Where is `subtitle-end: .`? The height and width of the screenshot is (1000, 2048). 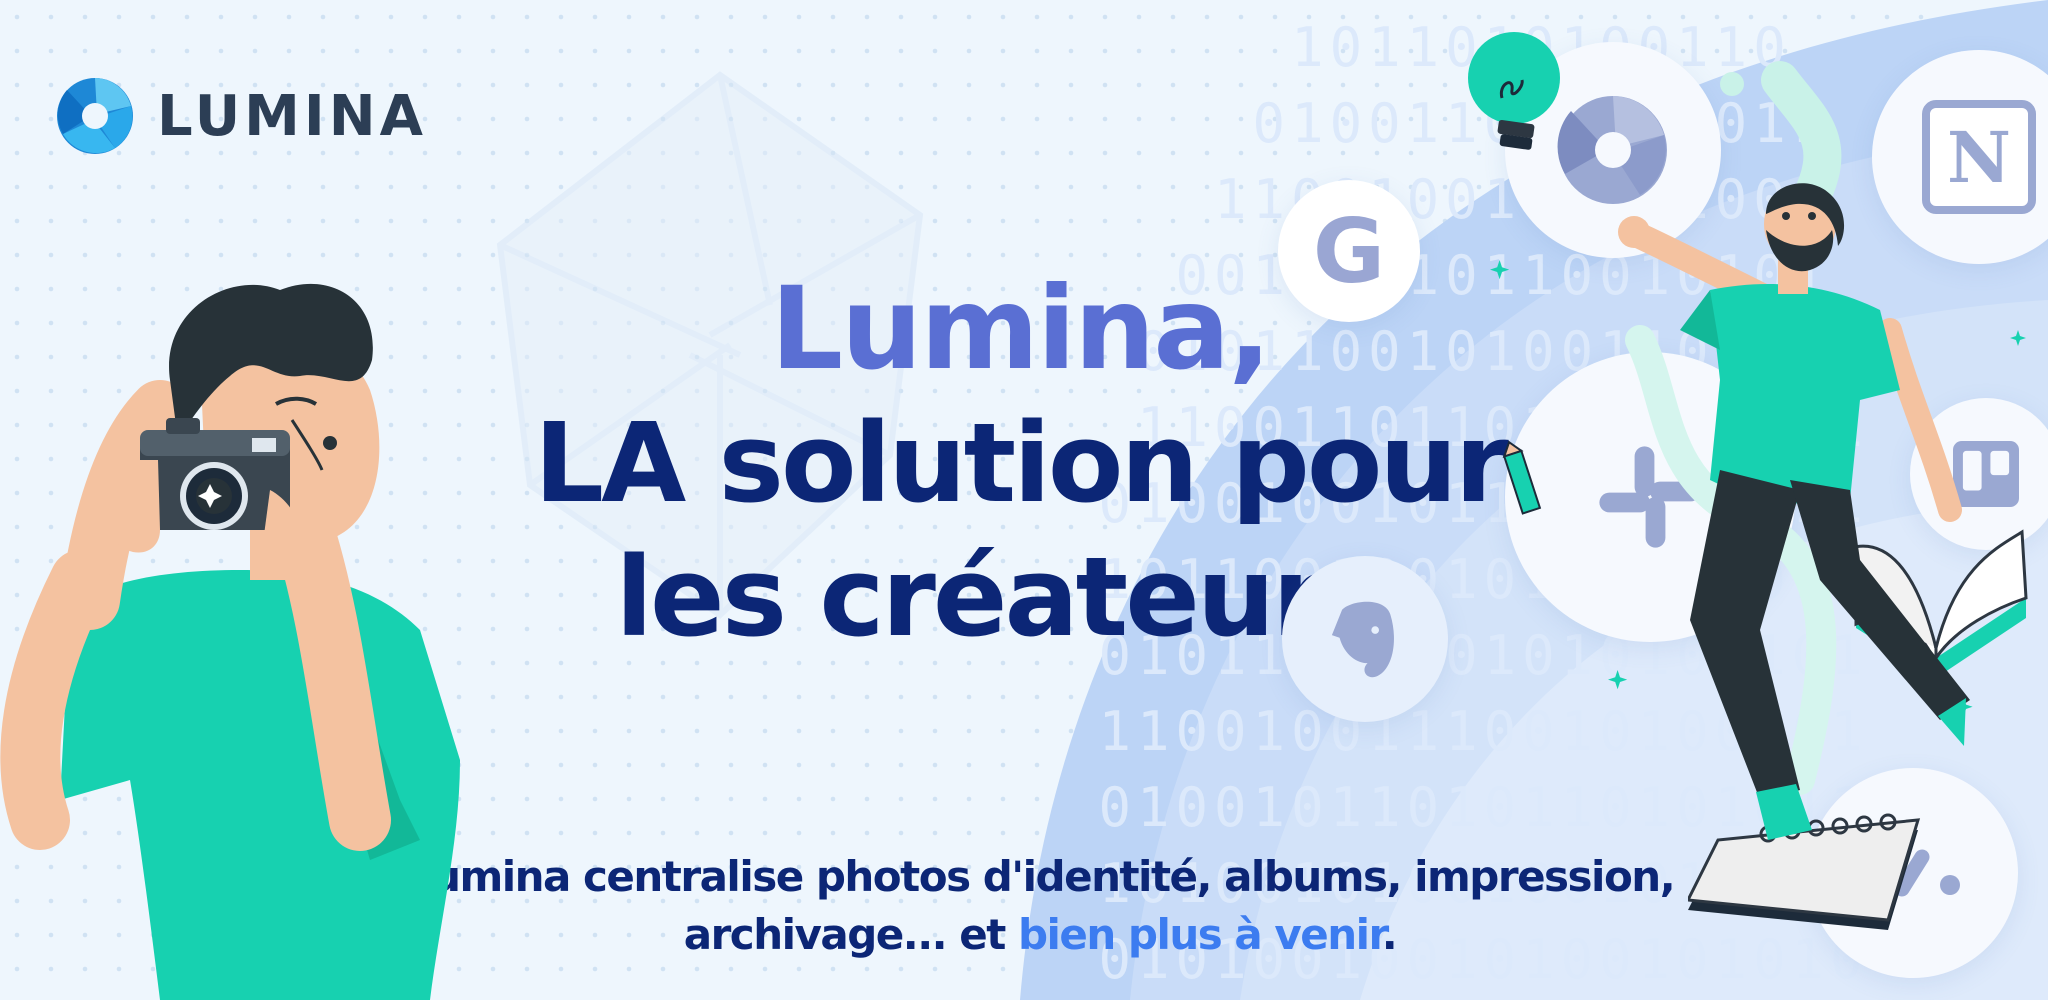
subtitle-end: . is located at coordinates (1389, 934).